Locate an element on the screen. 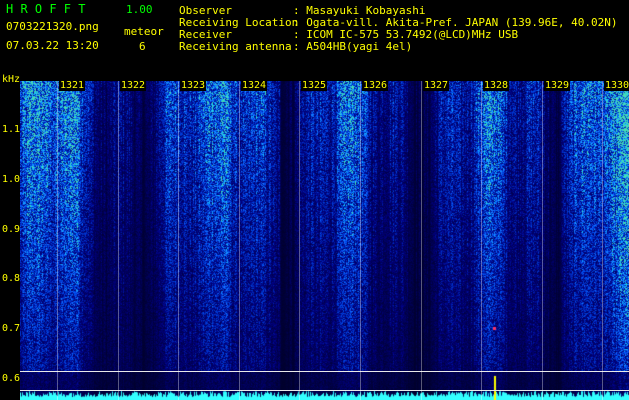 The width and height of the screenshot is (629, 400). minute-label: 1325 is located at coordinates (314, 85).